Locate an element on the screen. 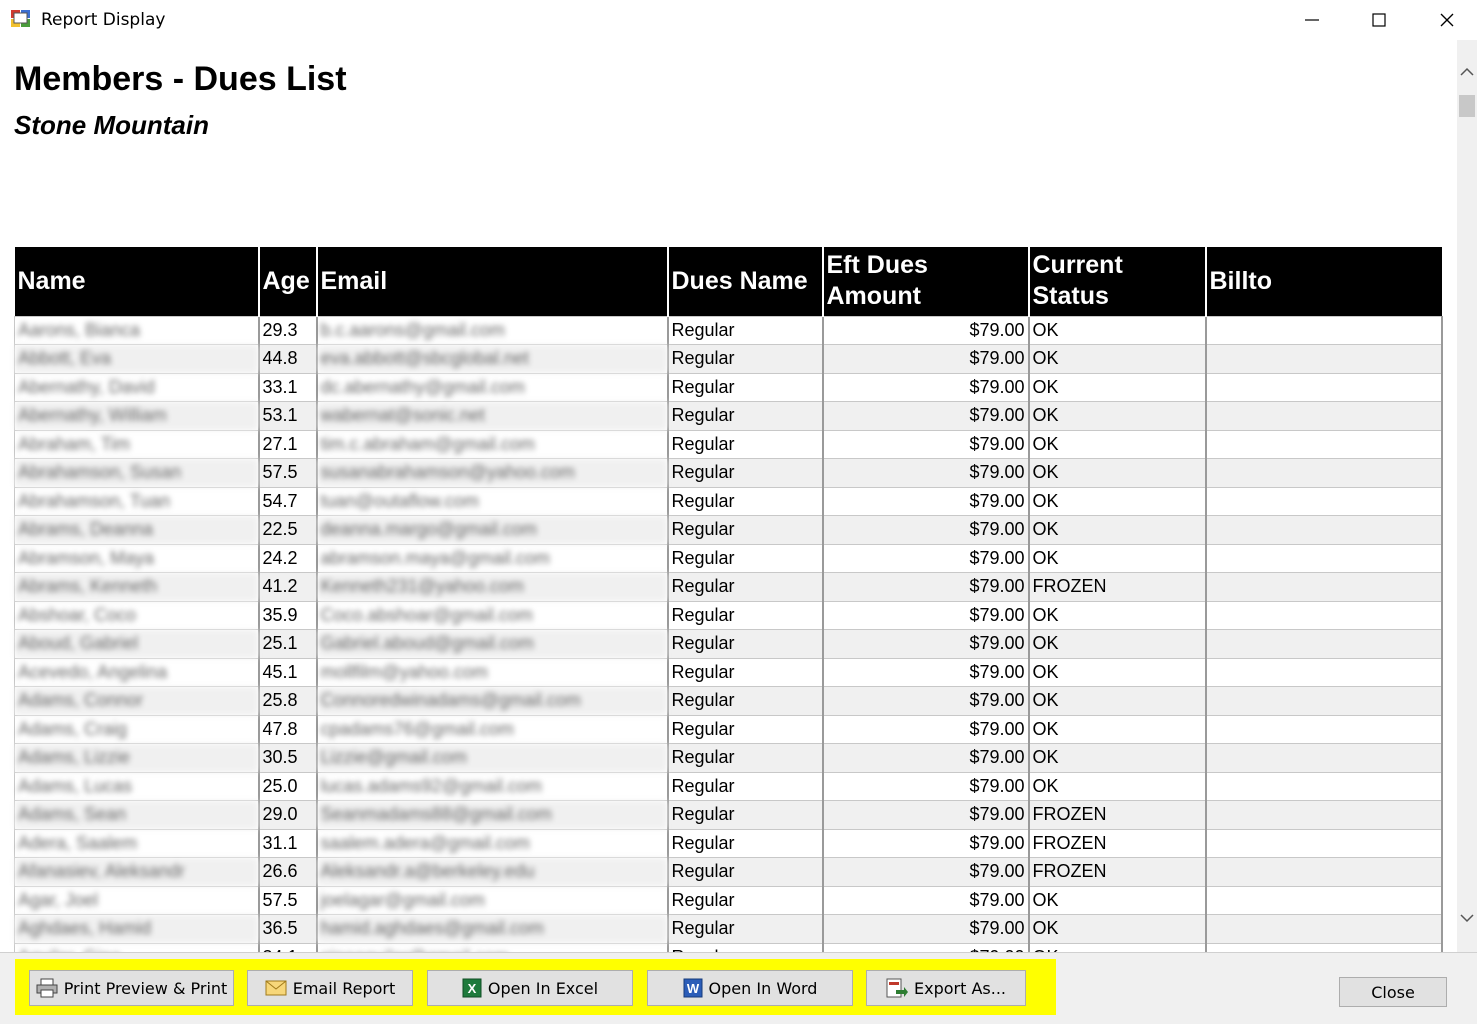  cell-email: Lizzie@gmail.com is located at coordinates (492, 758).